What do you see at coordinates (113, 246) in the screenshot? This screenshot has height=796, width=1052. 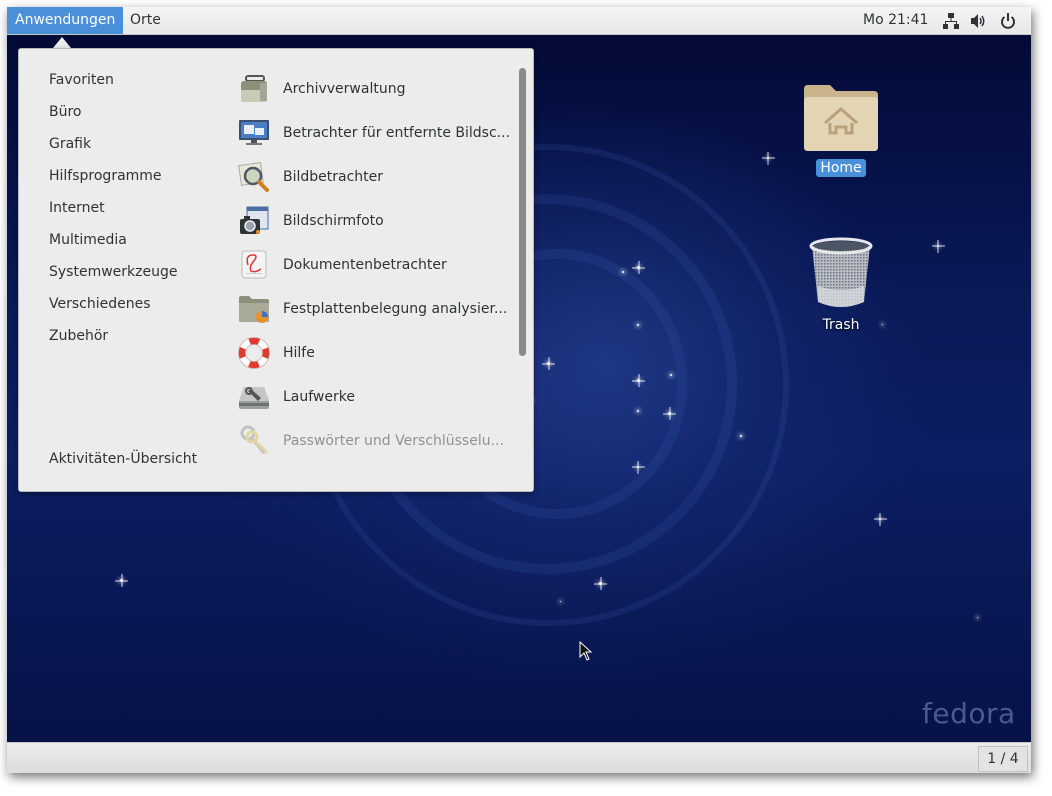 I see `category-multimedia: Multimedia` at bounding box center [113, 246].